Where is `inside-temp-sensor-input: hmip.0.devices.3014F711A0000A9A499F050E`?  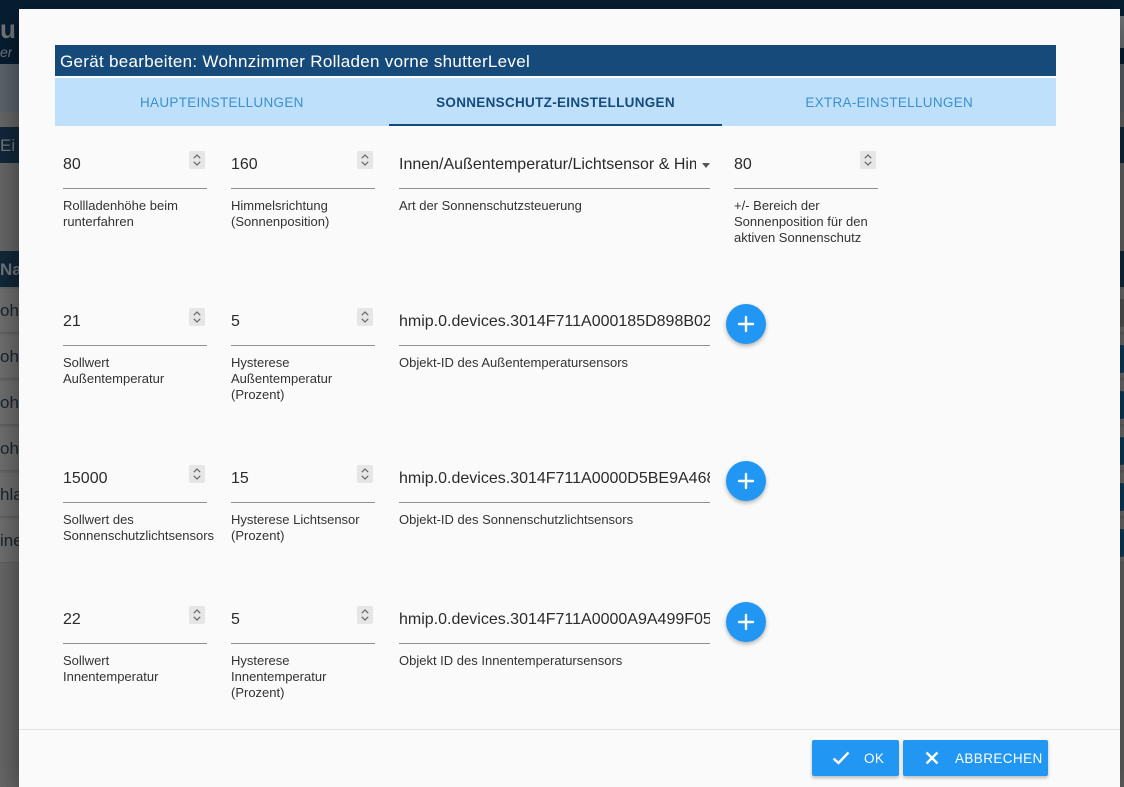
inside-temp-sensor-input: hmip.0.devices.3014F711A0000A9A499F050E is located at coordinates (554, 622).